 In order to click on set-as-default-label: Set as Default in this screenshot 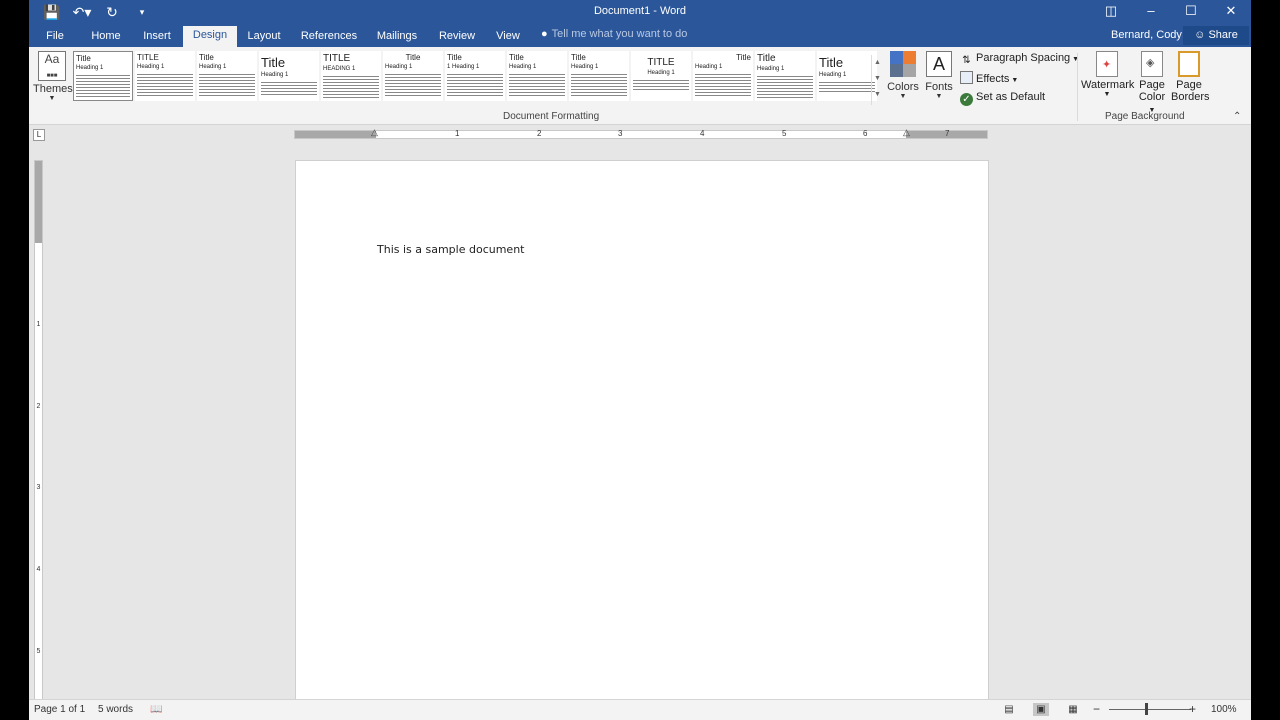, I will do `click(1011, 97)`.